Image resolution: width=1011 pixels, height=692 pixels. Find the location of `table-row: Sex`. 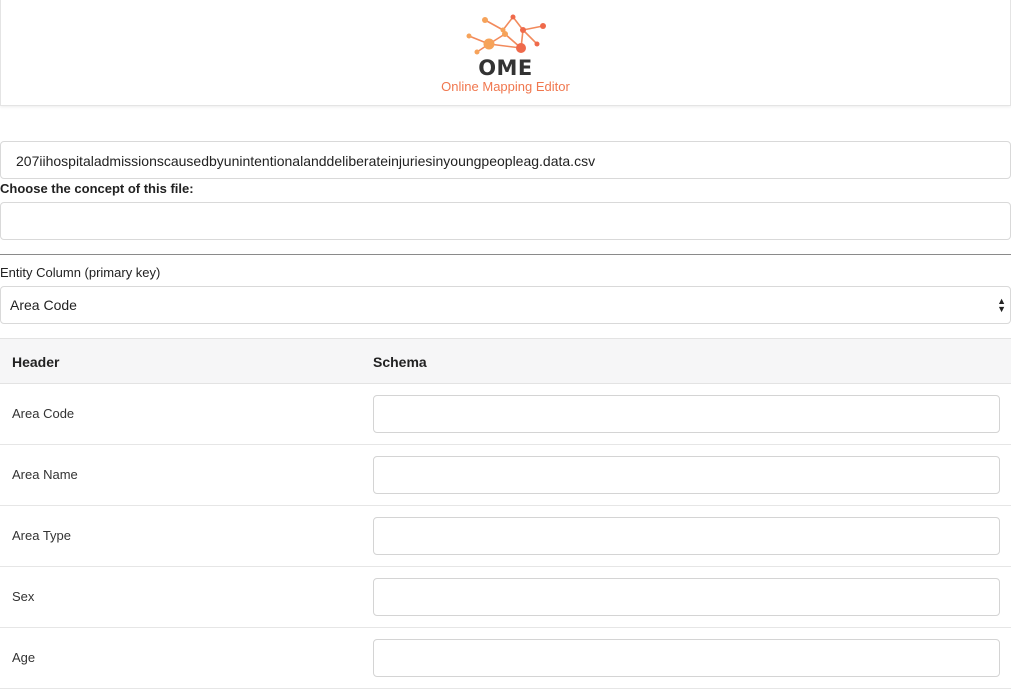

table-row: Sex is located at coordinates (505, 597).